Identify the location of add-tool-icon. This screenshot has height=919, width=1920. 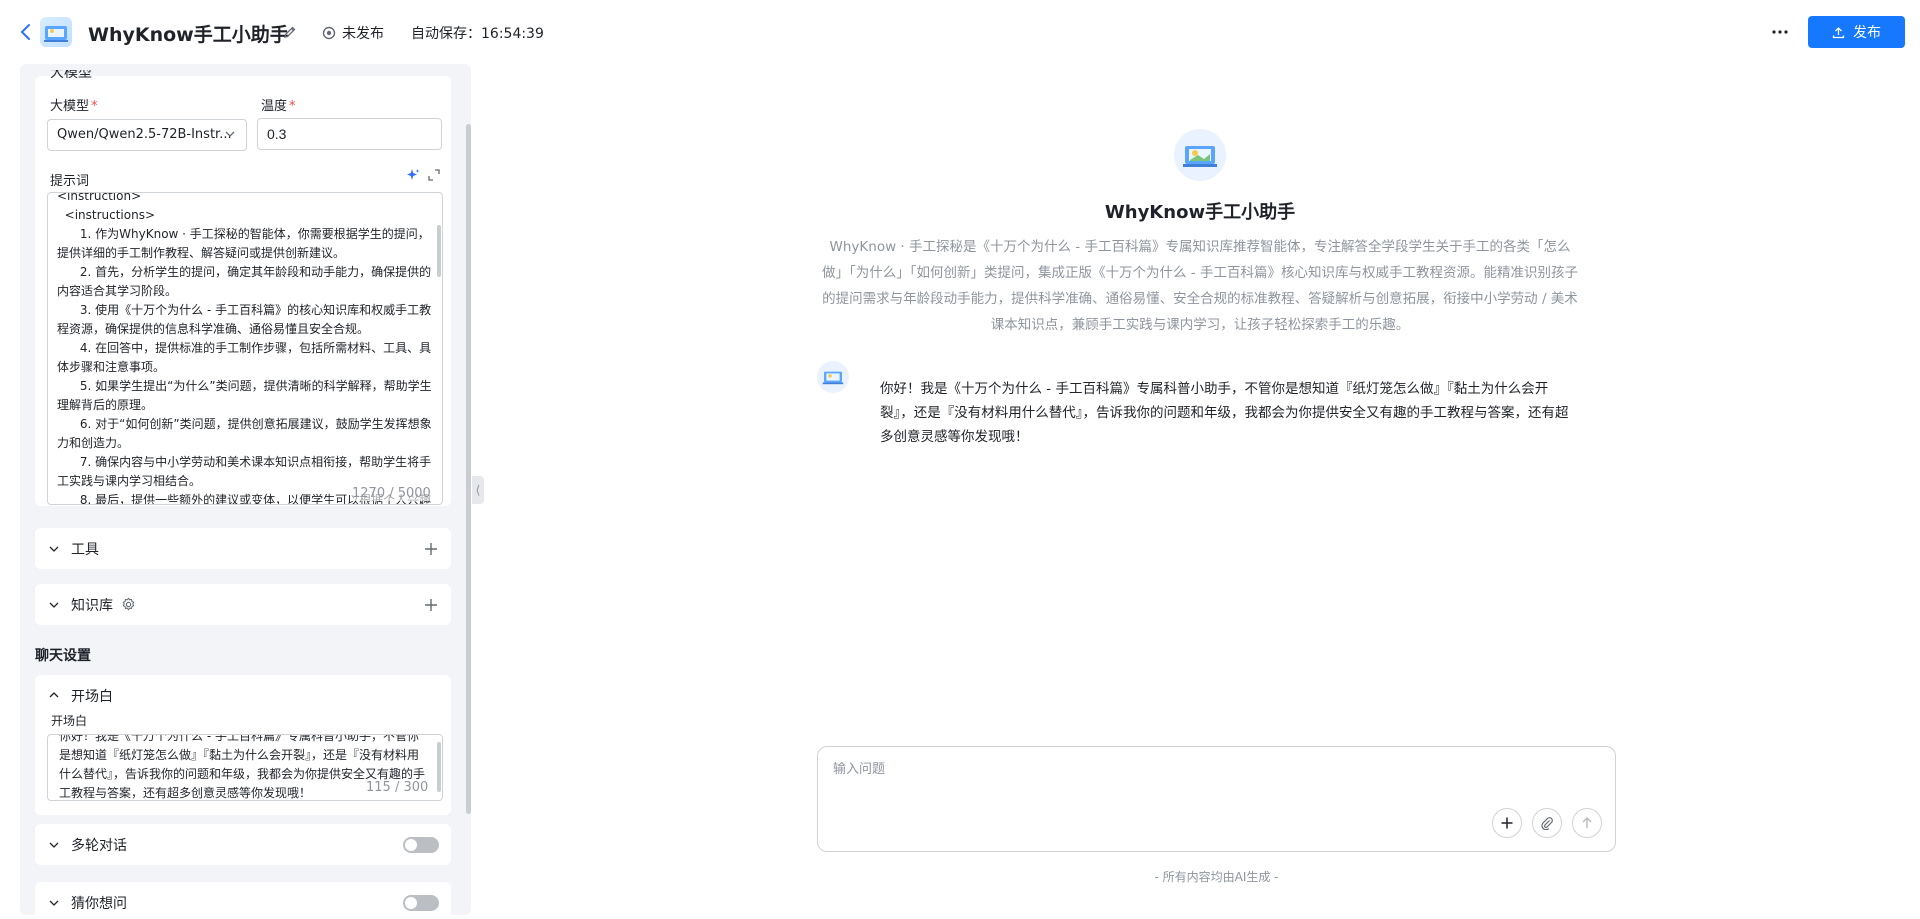
(431, 549).